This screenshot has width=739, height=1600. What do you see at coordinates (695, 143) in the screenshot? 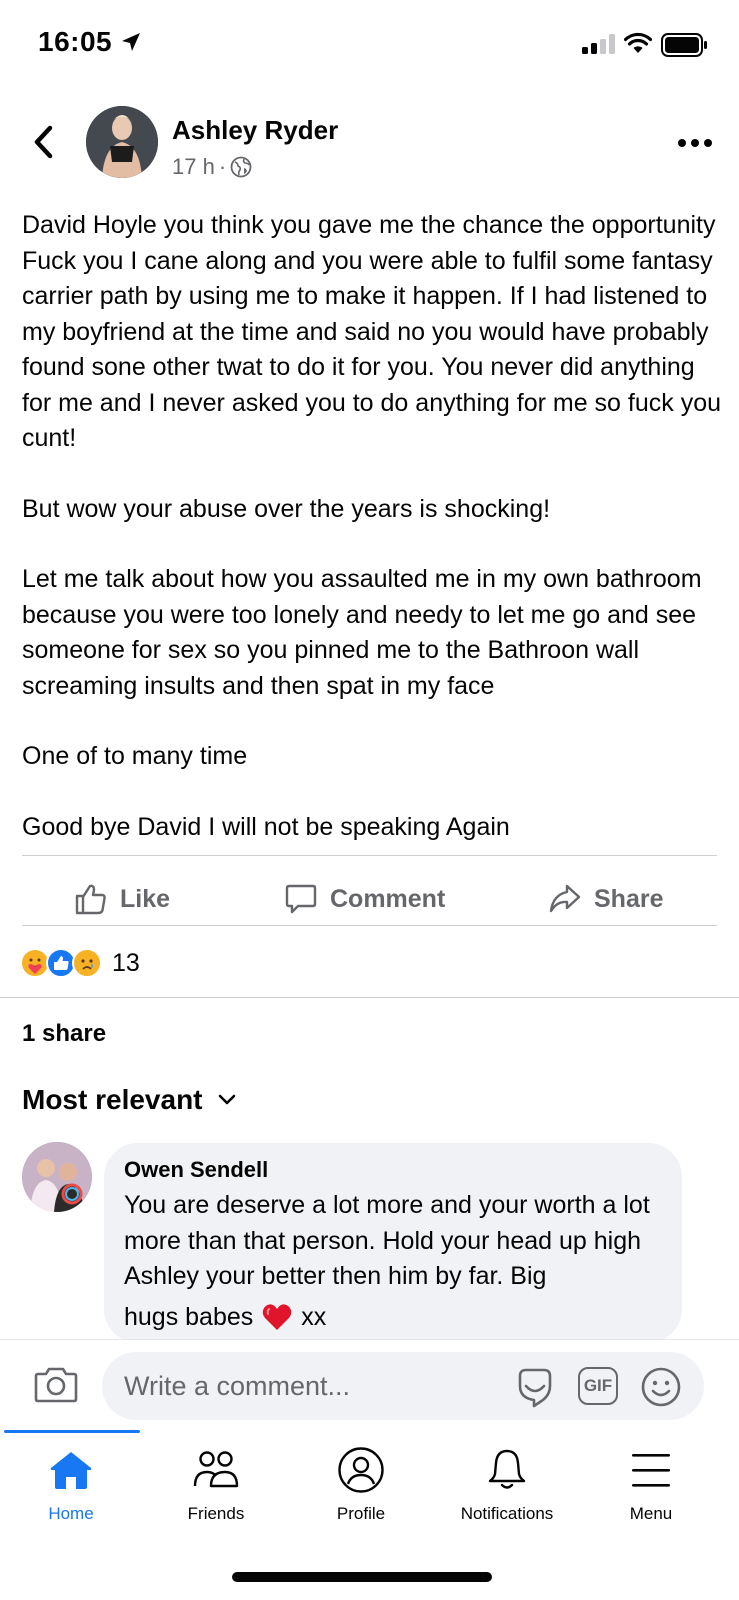
I see `more-options-button` at bounding box center [695, 143].